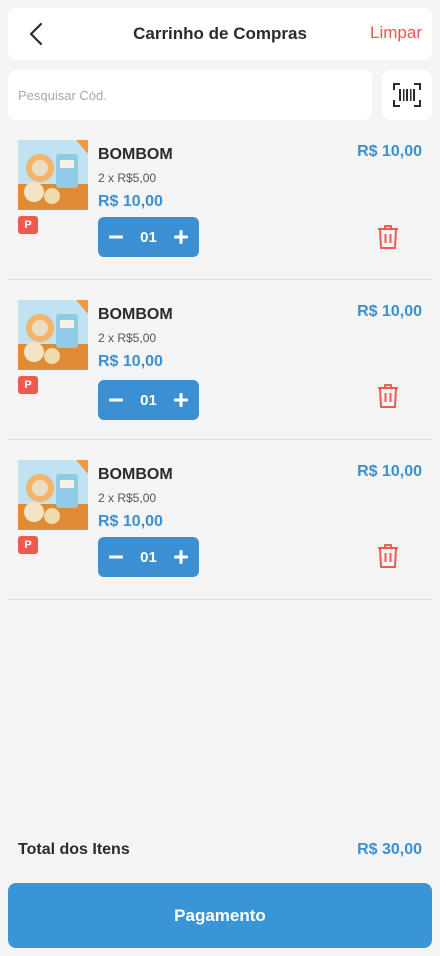 Image resolution: width=440 pixels, height=956 pixels. I want to click on total-label: Total dos Itens, so click(74, 849).